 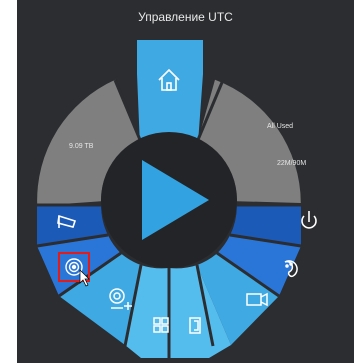 What do you see at coordinates (309, 220) in the screenshot?
I see `power-icon` at bounding box center [309, 220].